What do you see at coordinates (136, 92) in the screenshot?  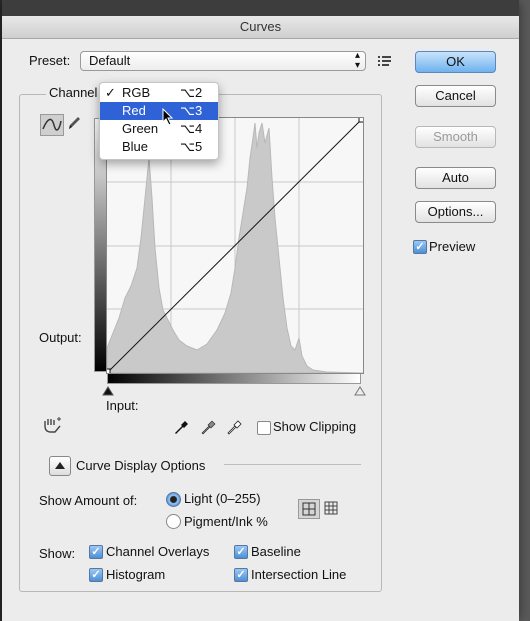 I see `menu-item-label: RGB` at bounding box center [136, 92].